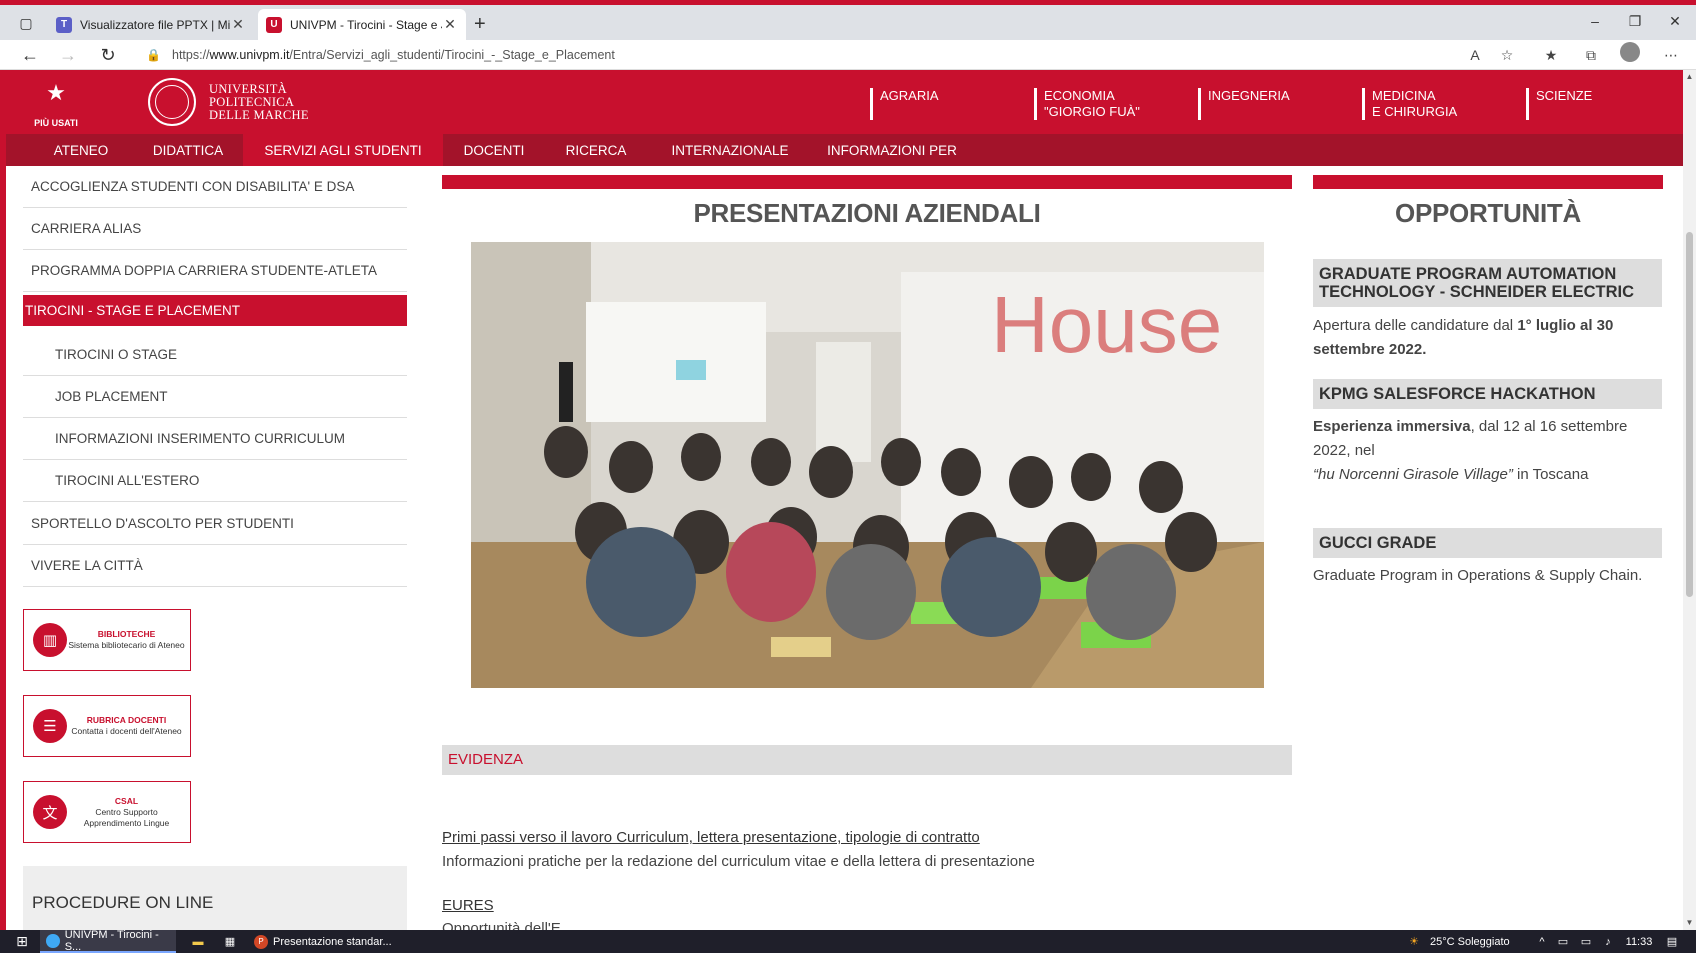 The image size is (1696, 953). Describe the element at coordinates (1608, 941) in the screenshot. I see `volume-icon: ♪` at that location.